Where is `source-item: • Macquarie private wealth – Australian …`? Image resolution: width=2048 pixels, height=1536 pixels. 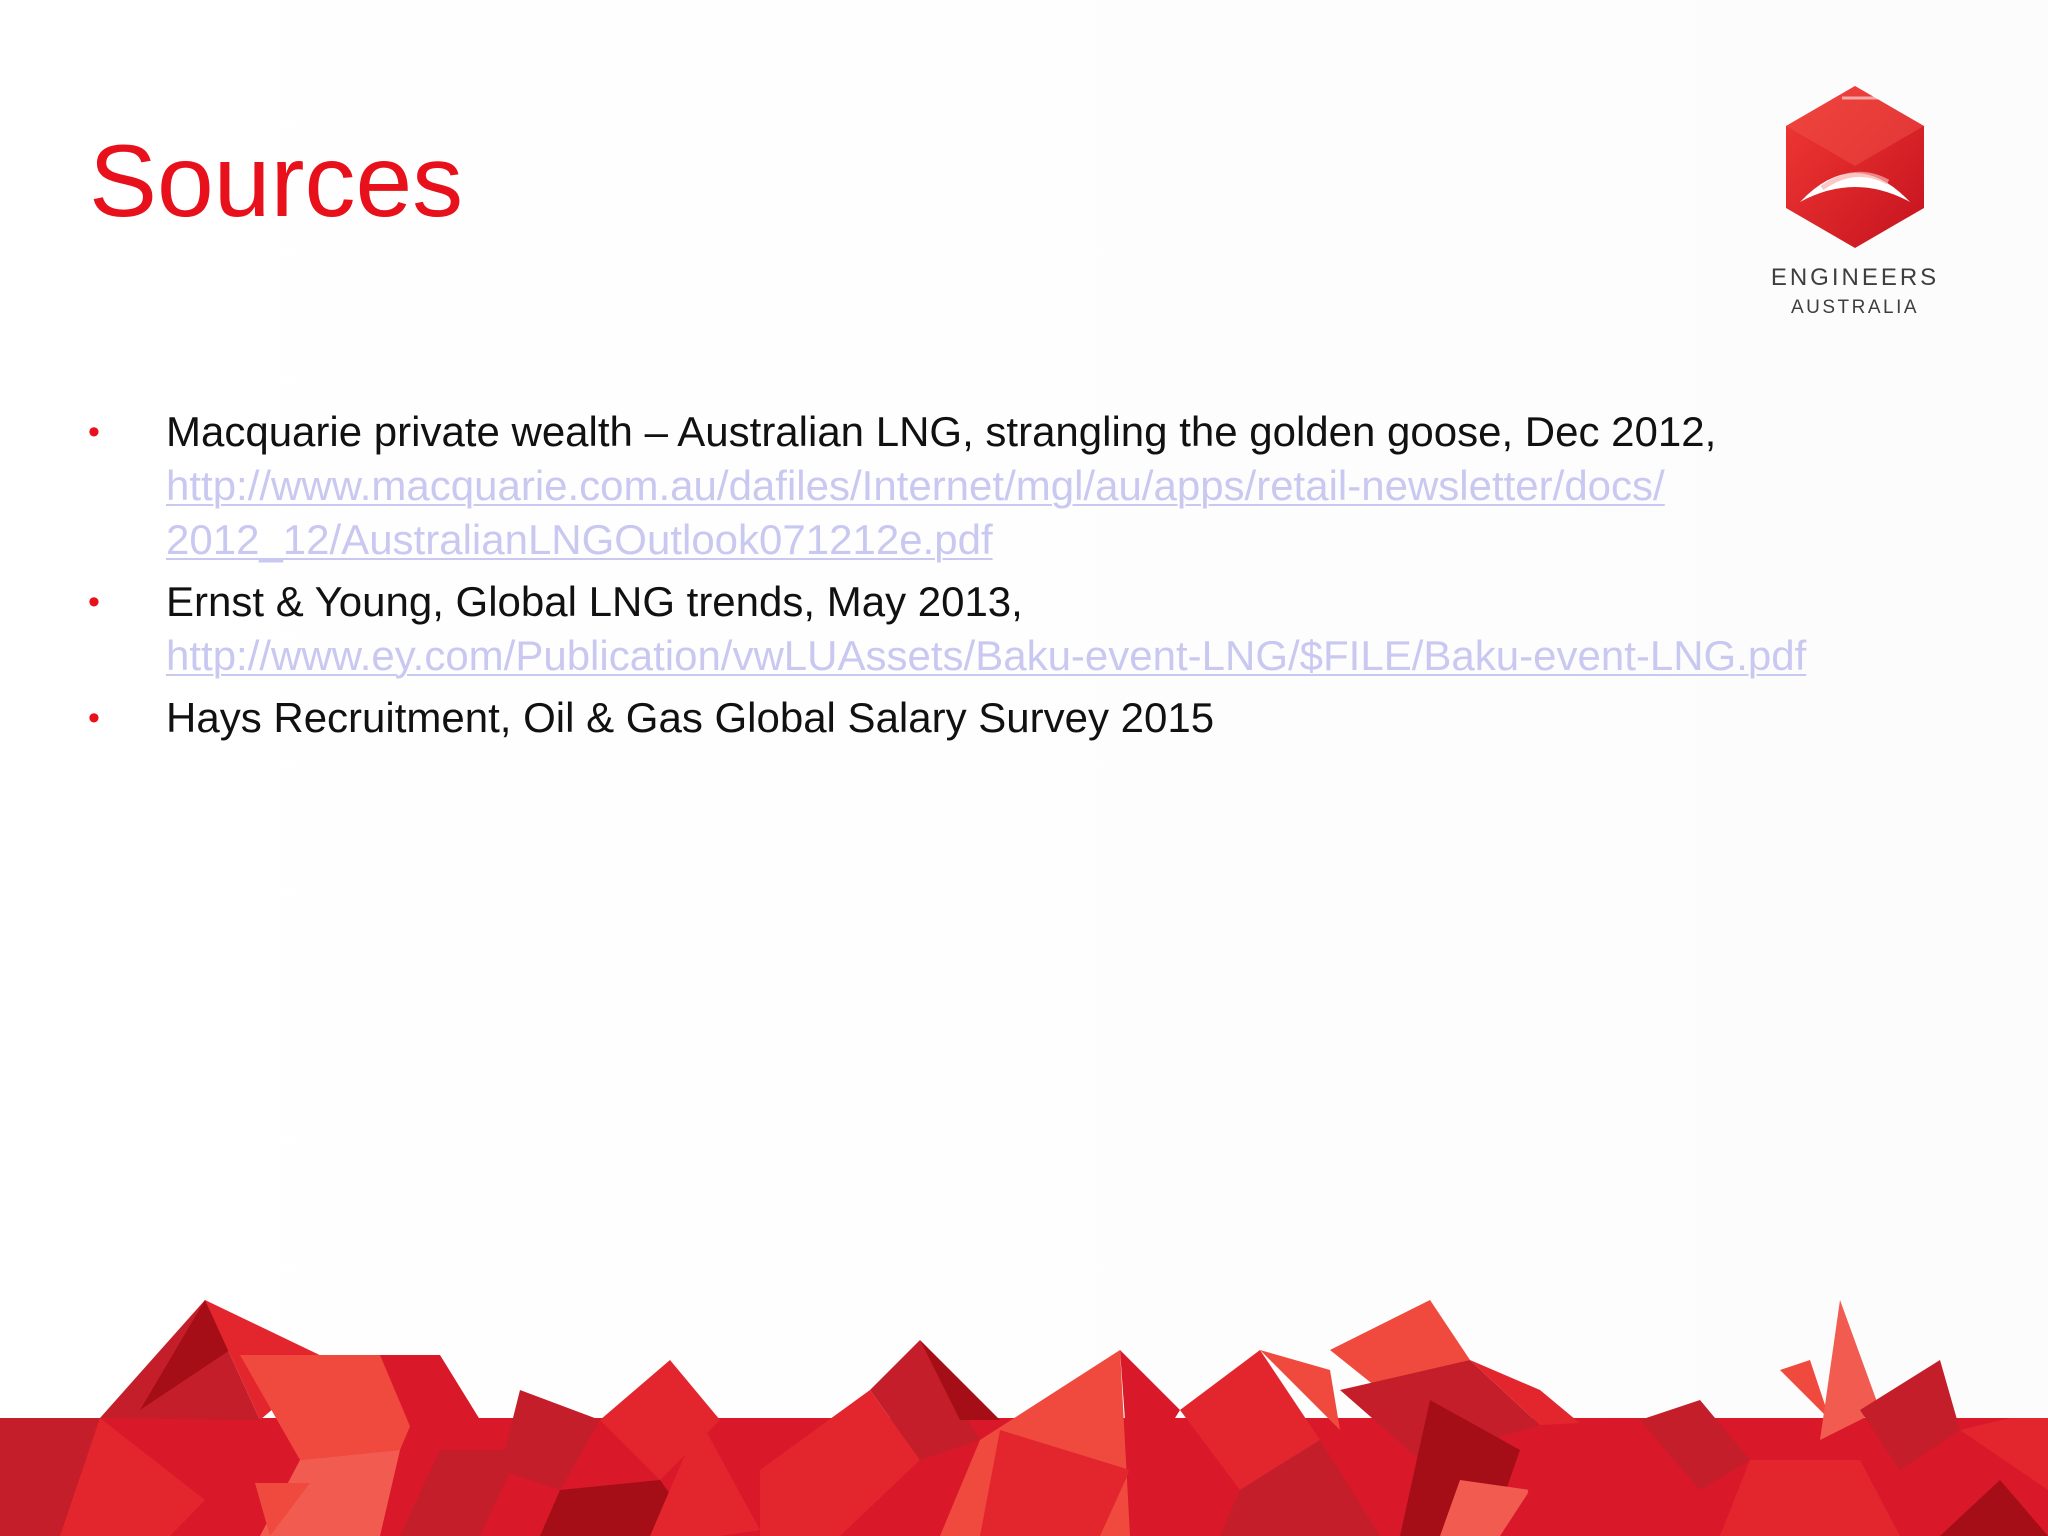 source-item: • Macquarie private wealth – Australian … is located at coordinates (1038, 486).